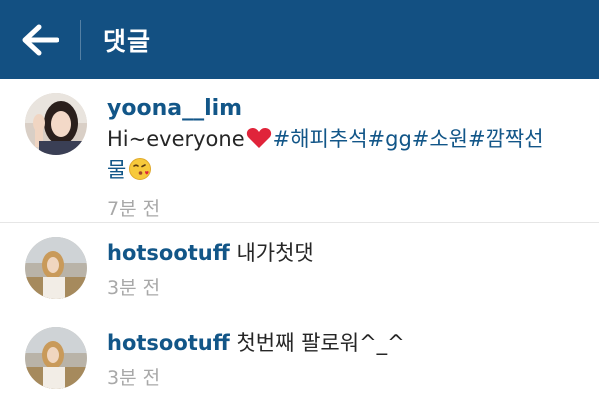 The image size is (599, 405). I want to click on back-button, so click(40, 39).